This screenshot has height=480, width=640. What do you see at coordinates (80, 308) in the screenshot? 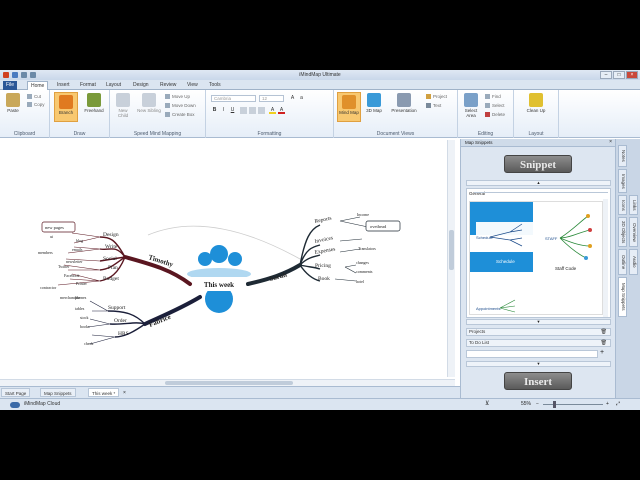
I see `twig-tables: tables` at bounding box center [80, 308].